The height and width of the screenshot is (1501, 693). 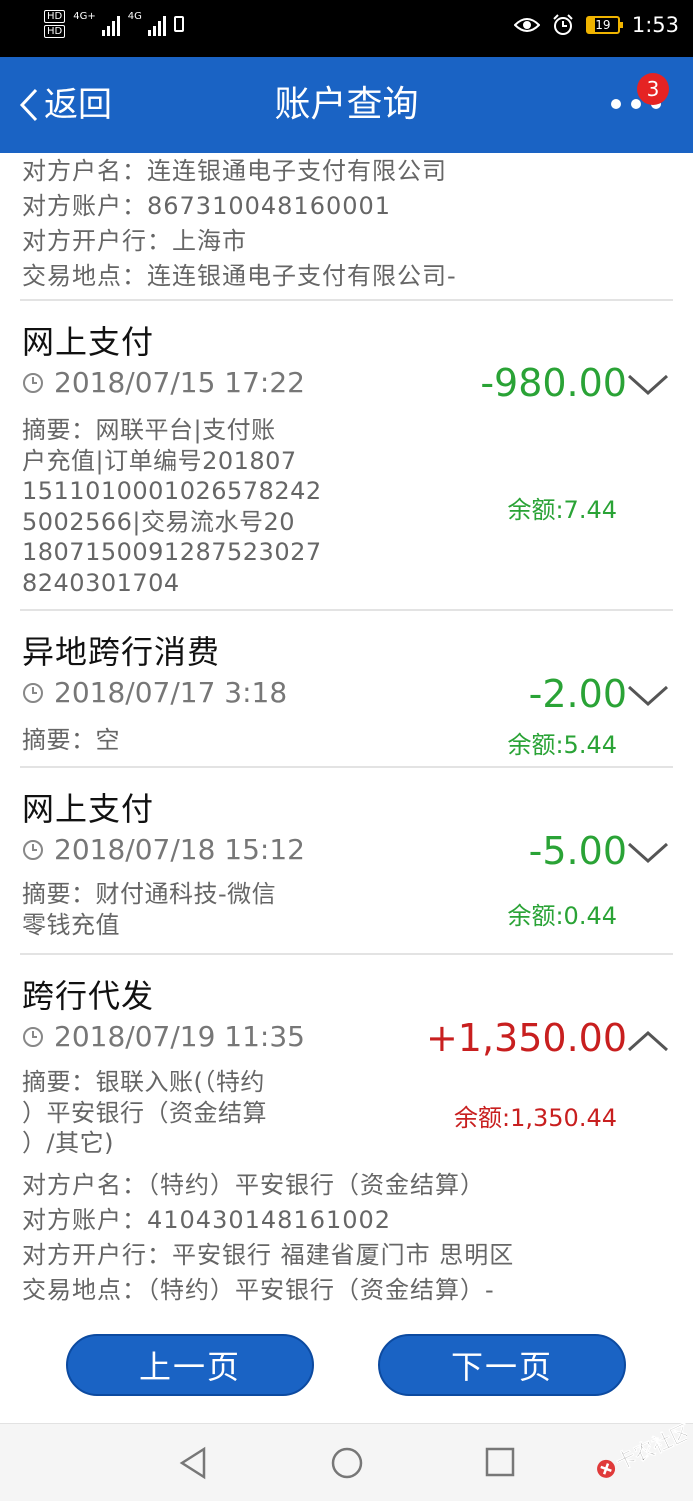 I want to click on transaction-time: 2018/07/17 3:18, so click(x=154, y=692).